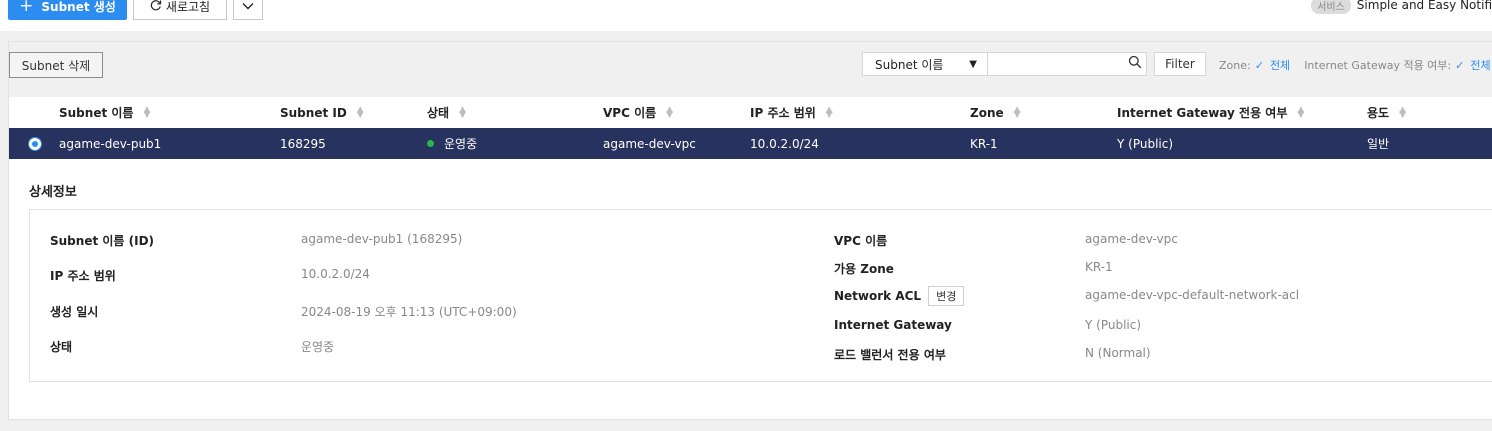 This screenshot has width=1492, height=431. Describe the element at coordinates (1136, 63) in the screenshot. I see `search-icon` at that location.